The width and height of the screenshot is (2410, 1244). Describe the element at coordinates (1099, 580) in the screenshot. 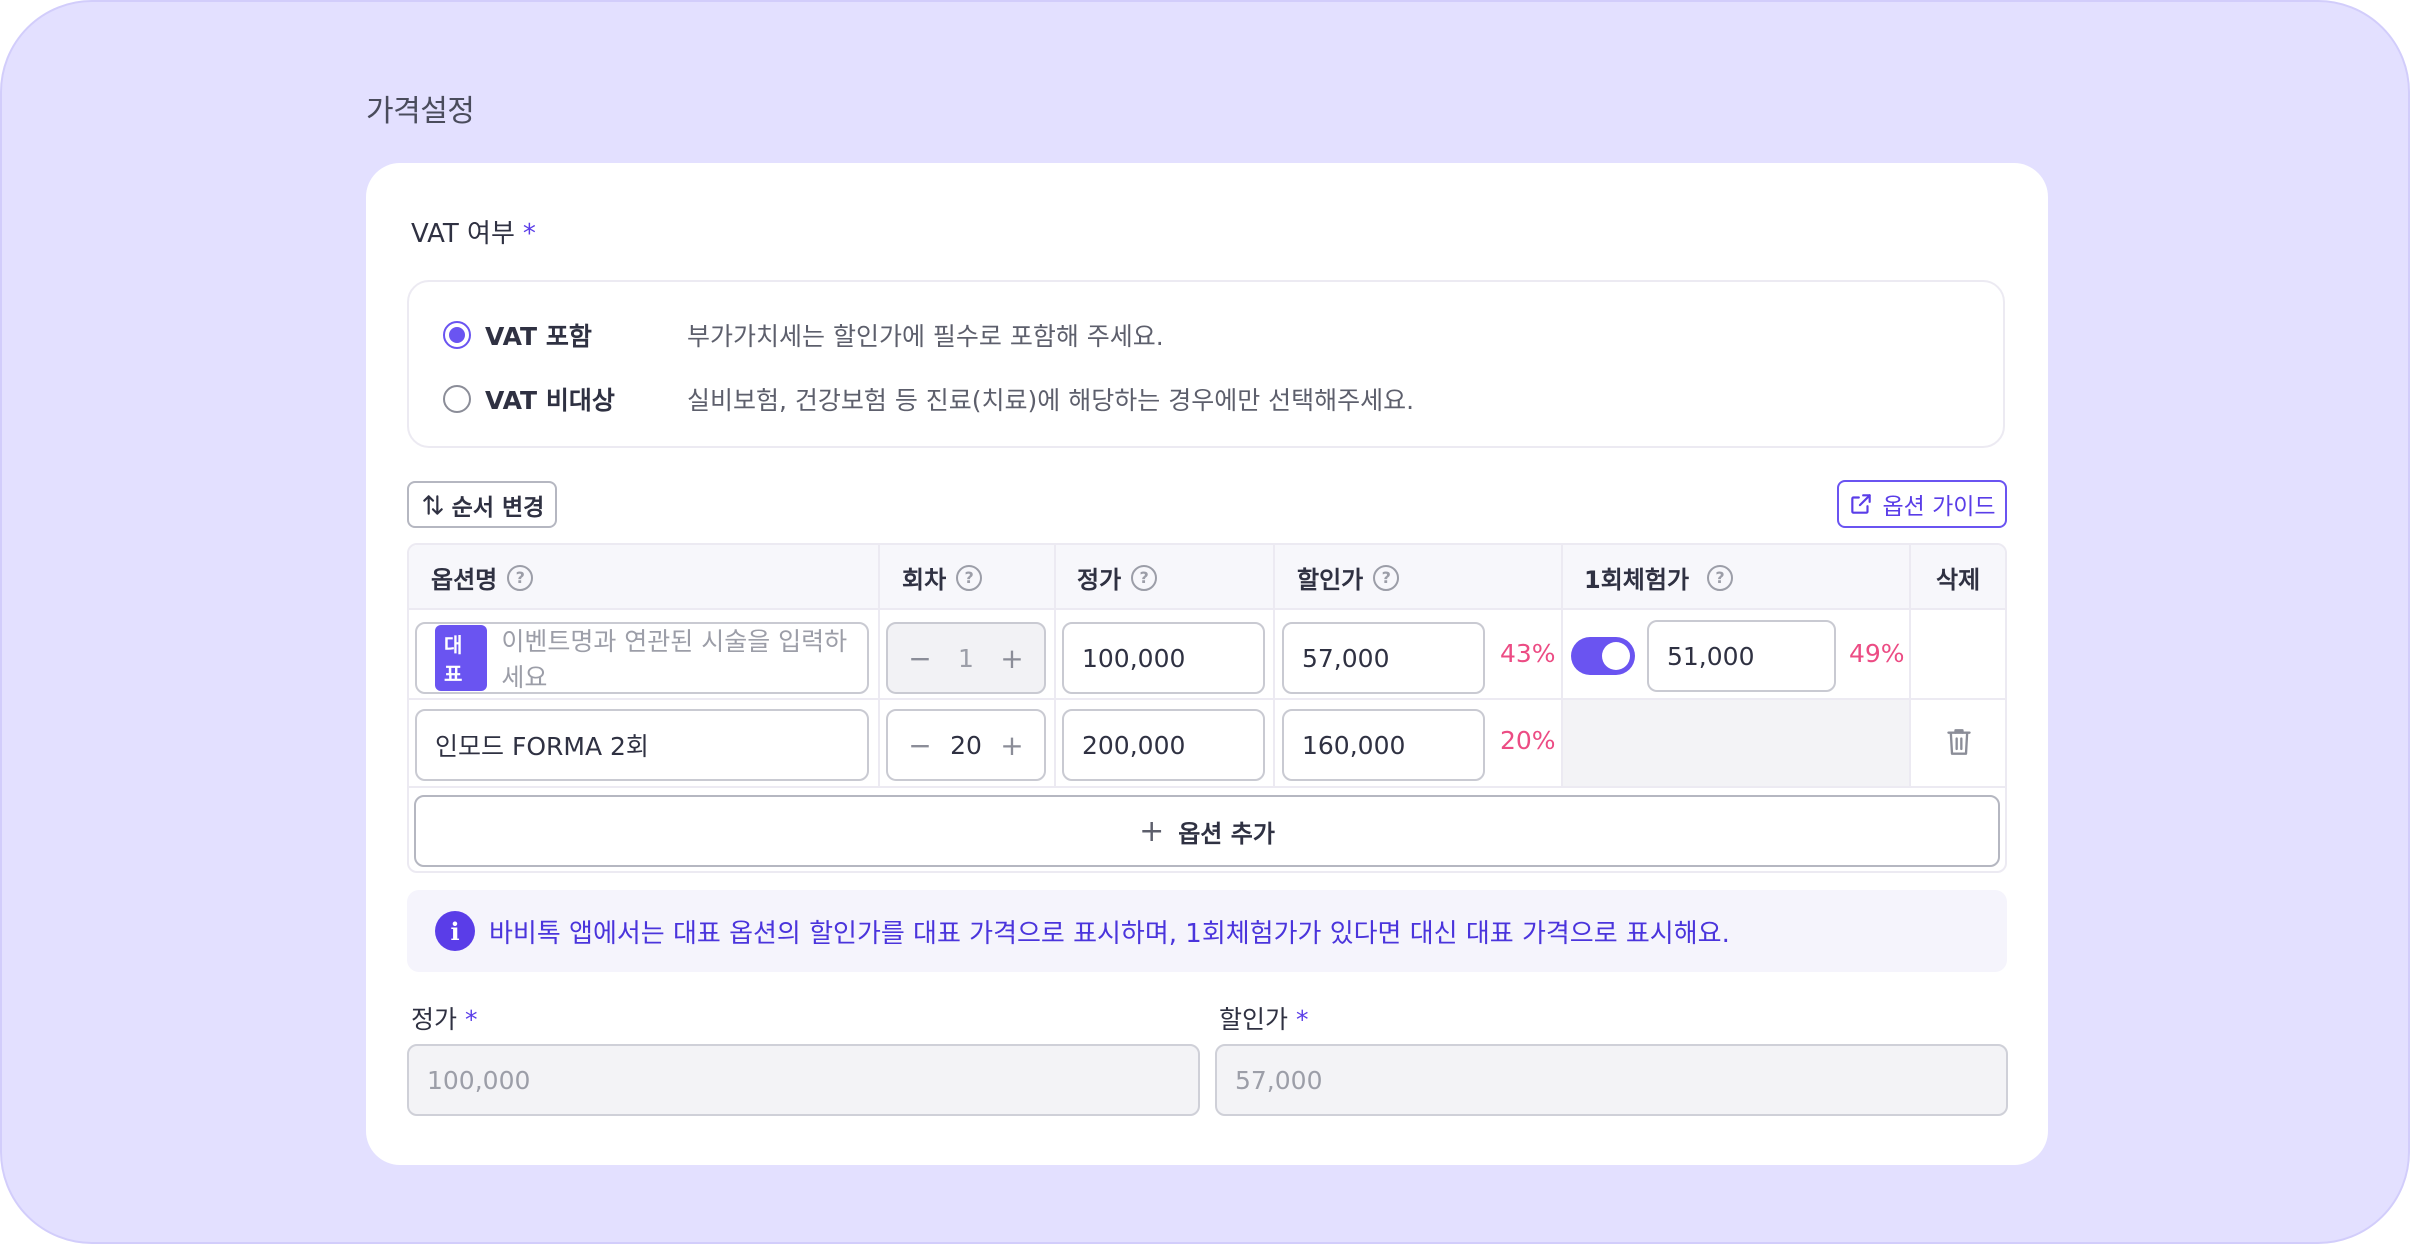

I see `header-list-price-label: 정가` at that location.